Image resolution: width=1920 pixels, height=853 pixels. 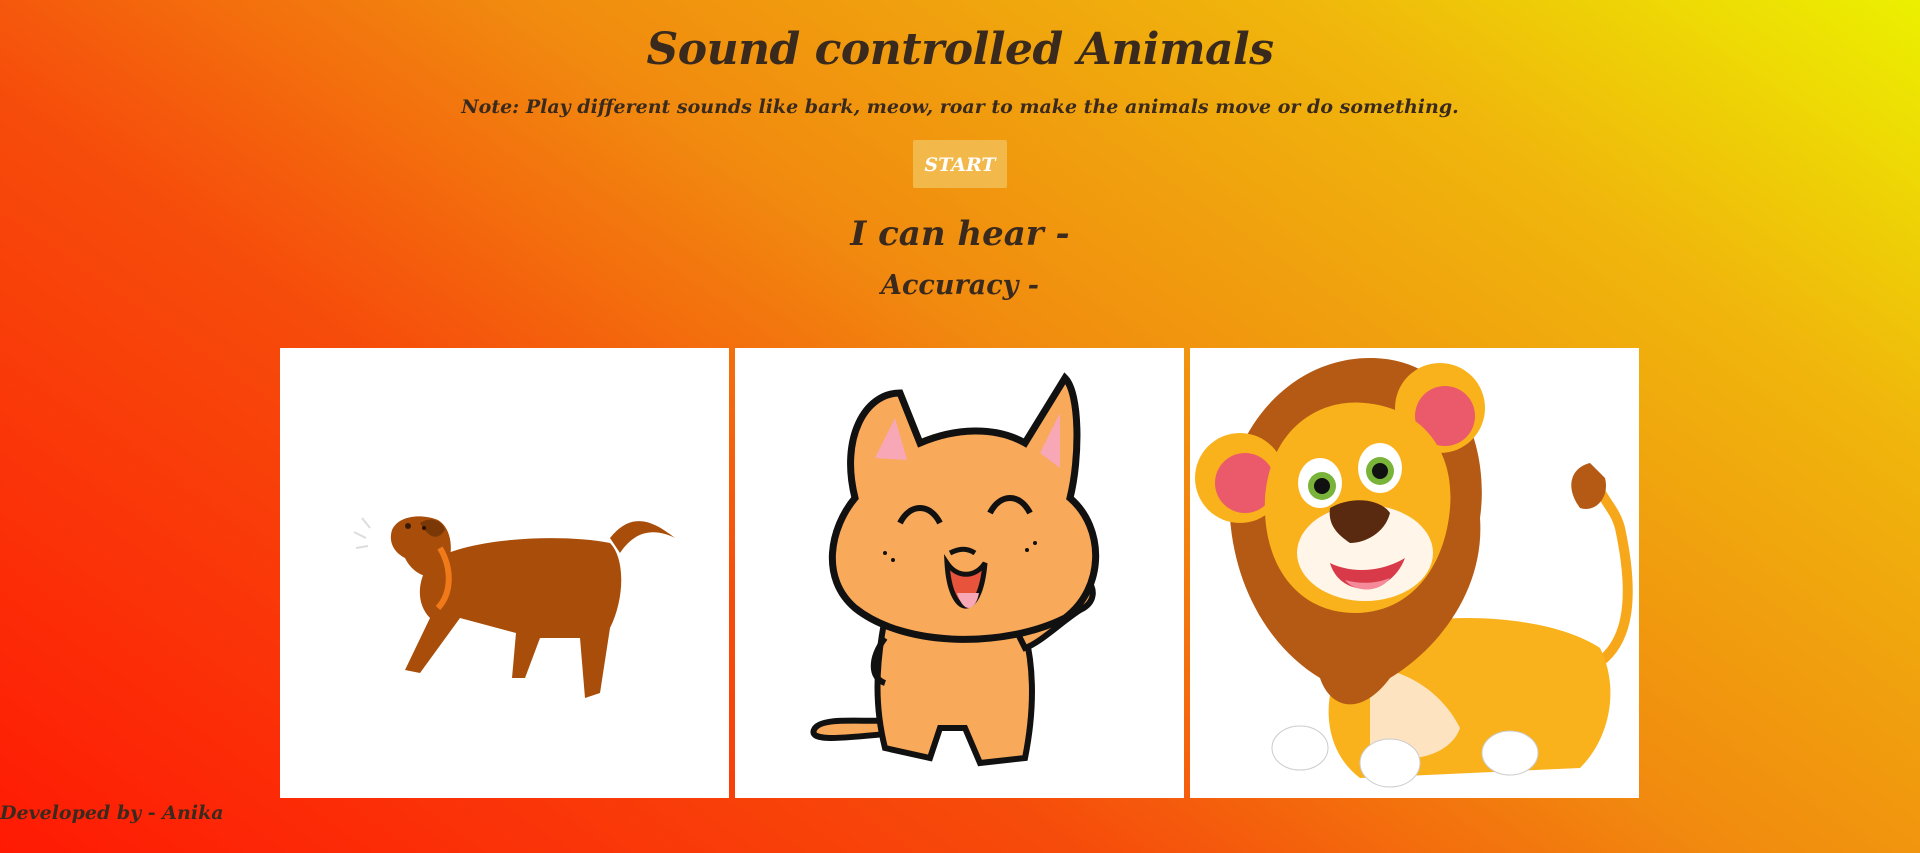 I want to click on lion-image, so click(x=1414, y=573).